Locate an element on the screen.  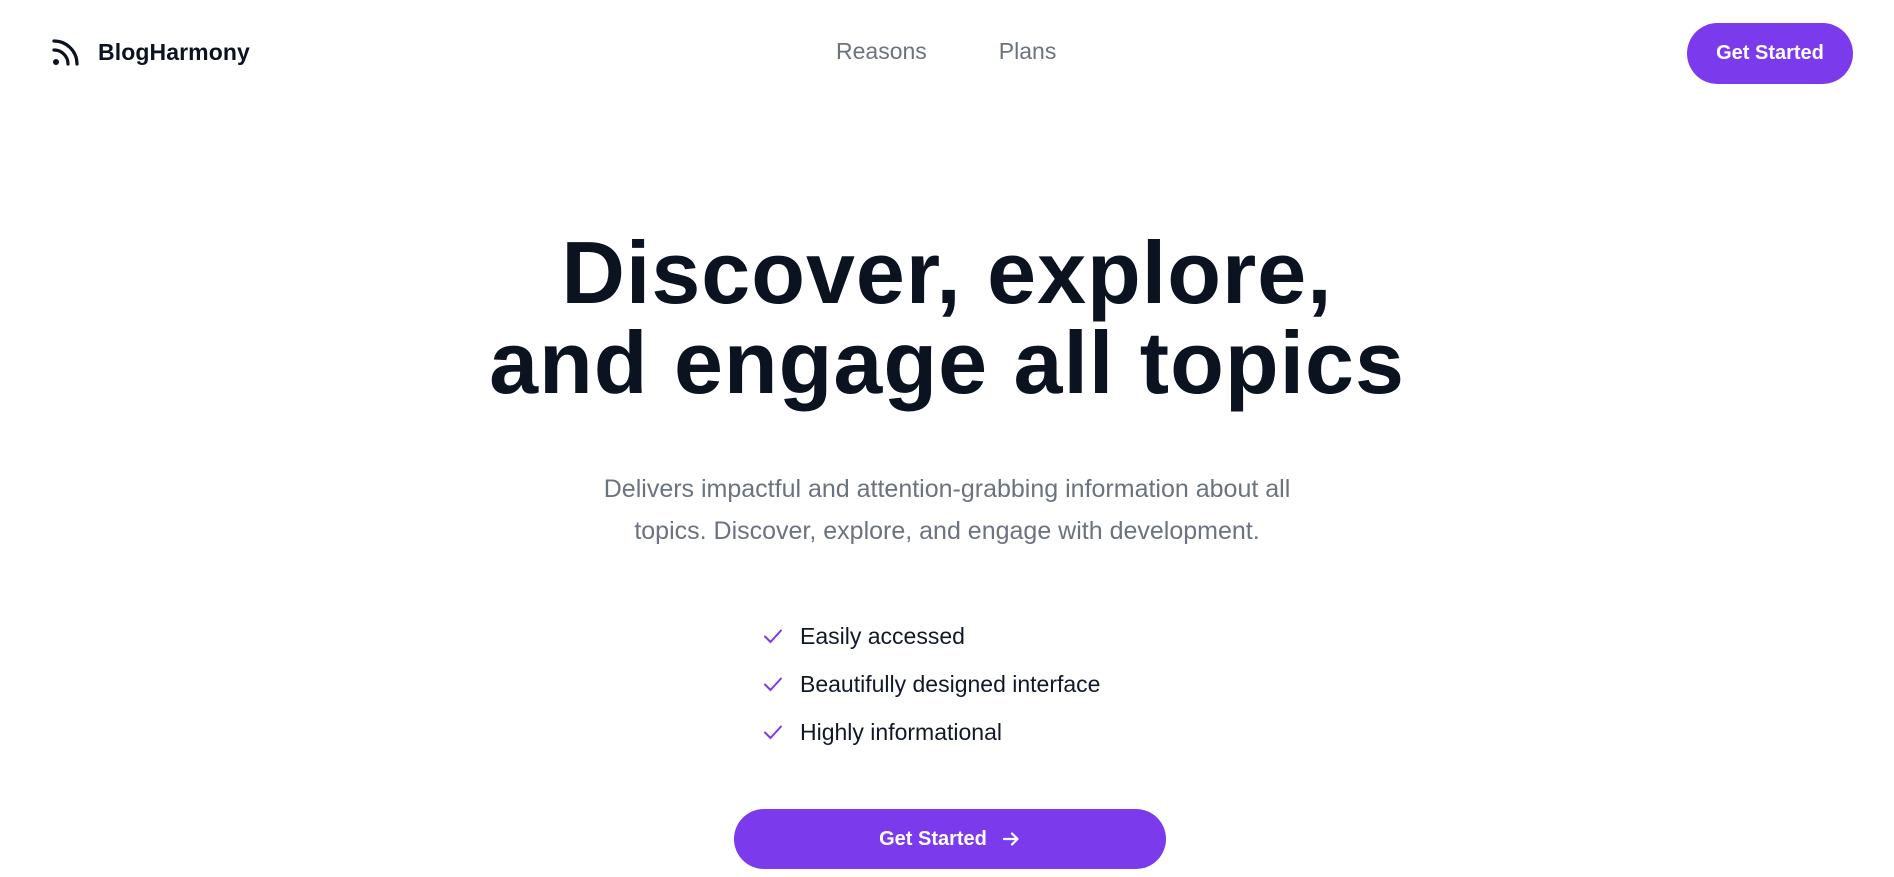
arrow-right-icon is located at coordinates (1011, 839).